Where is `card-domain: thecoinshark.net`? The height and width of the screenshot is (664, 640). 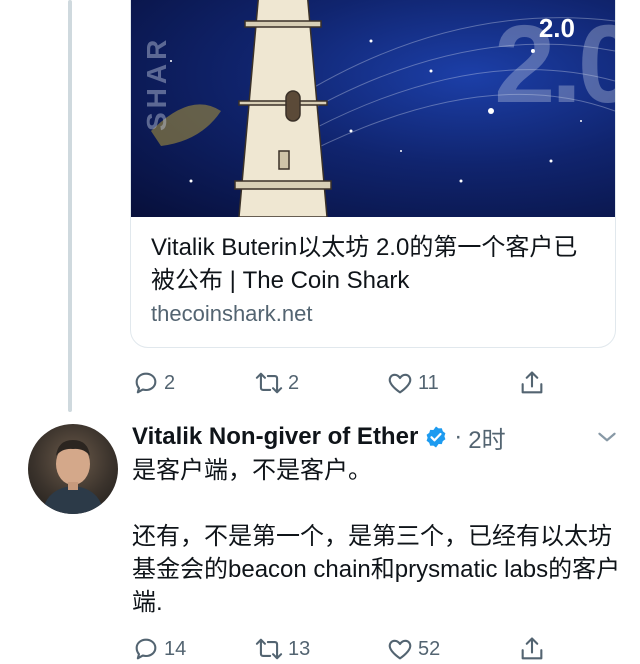
card-domain: thecoinshark.net is located at coordinates (231, 314).